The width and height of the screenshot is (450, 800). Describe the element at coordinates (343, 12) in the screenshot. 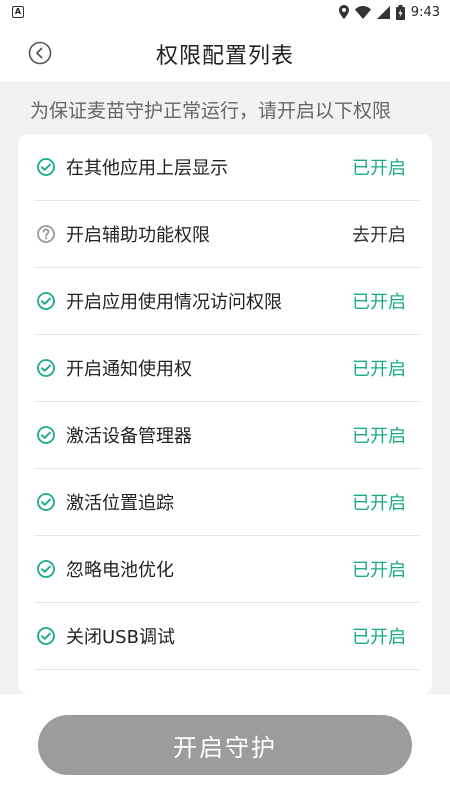

I see `location-icon` at that location.